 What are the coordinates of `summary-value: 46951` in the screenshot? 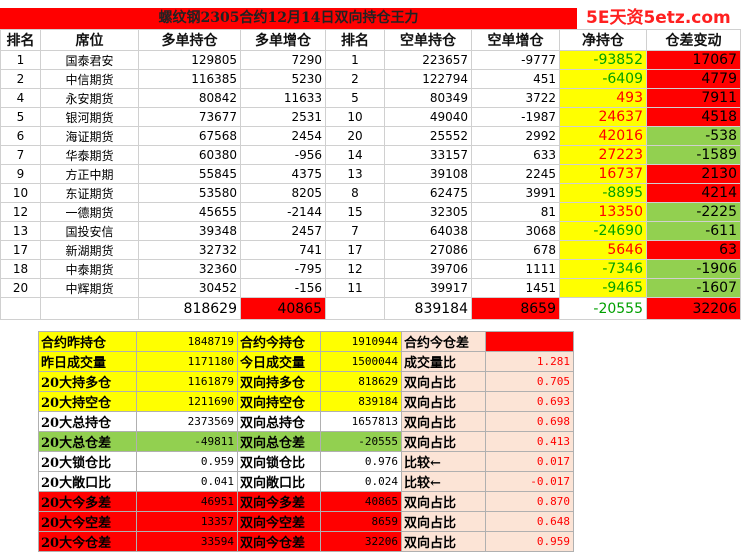 It's located at (187, 501).